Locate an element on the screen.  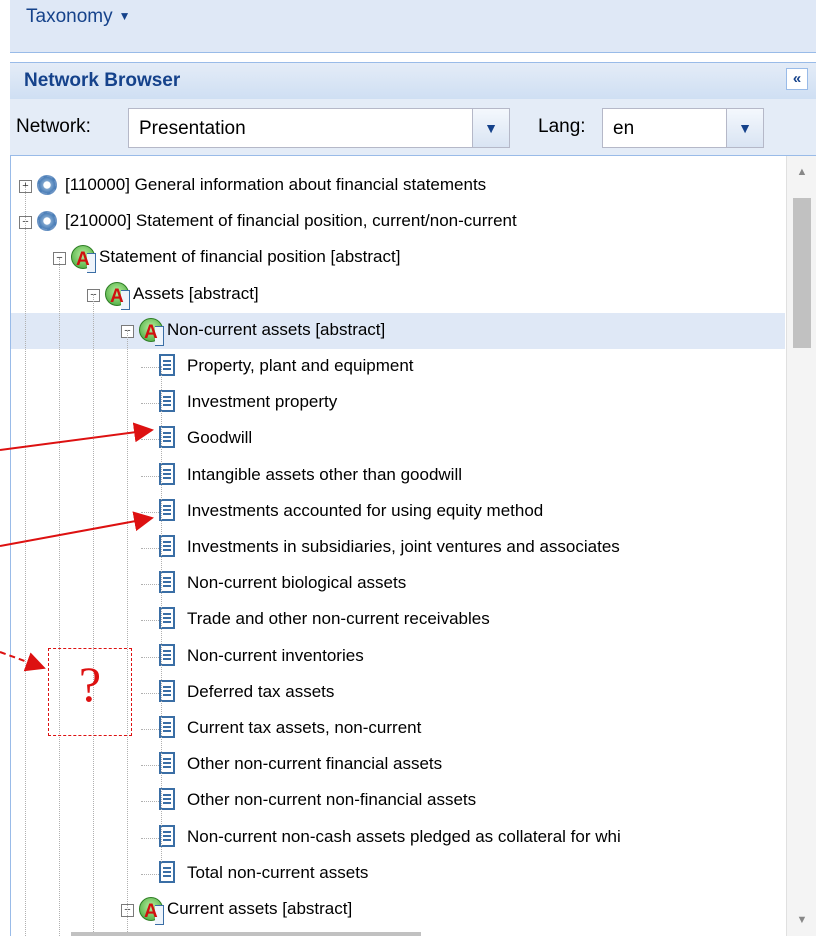
tree-node-label: Current assets [abstract] is located at coordinates (260, 908).